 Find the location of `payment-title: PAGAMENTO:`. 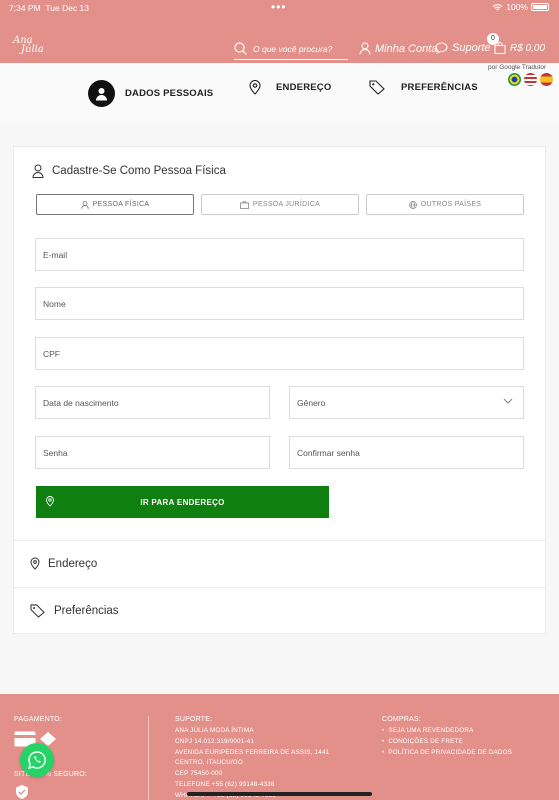

payment-title: PAGAMENTO: is located at coordinates (38, 719).